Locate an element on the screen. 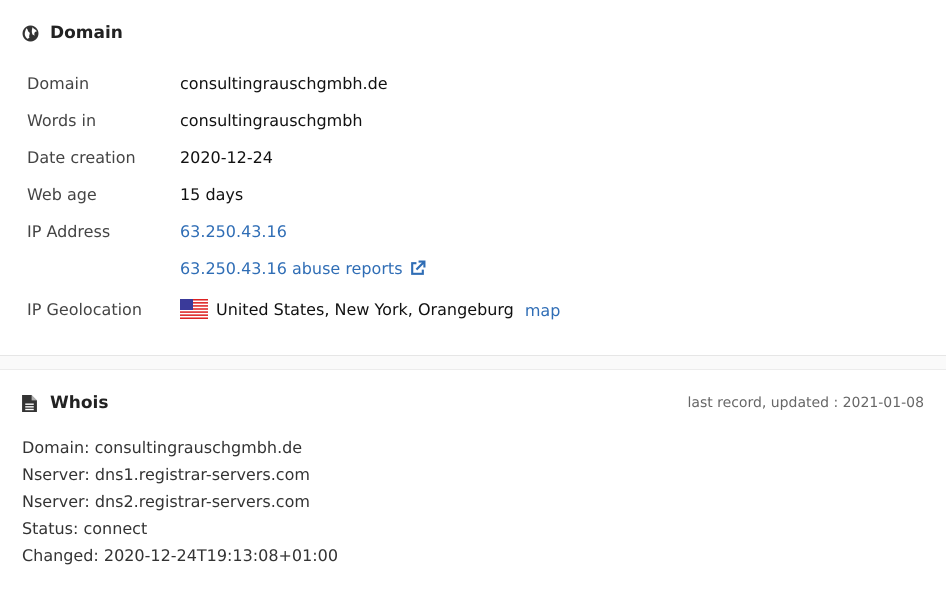 The image size is (946, 589). field-value: 2020-12-24 is located at coordinates (226, 157).